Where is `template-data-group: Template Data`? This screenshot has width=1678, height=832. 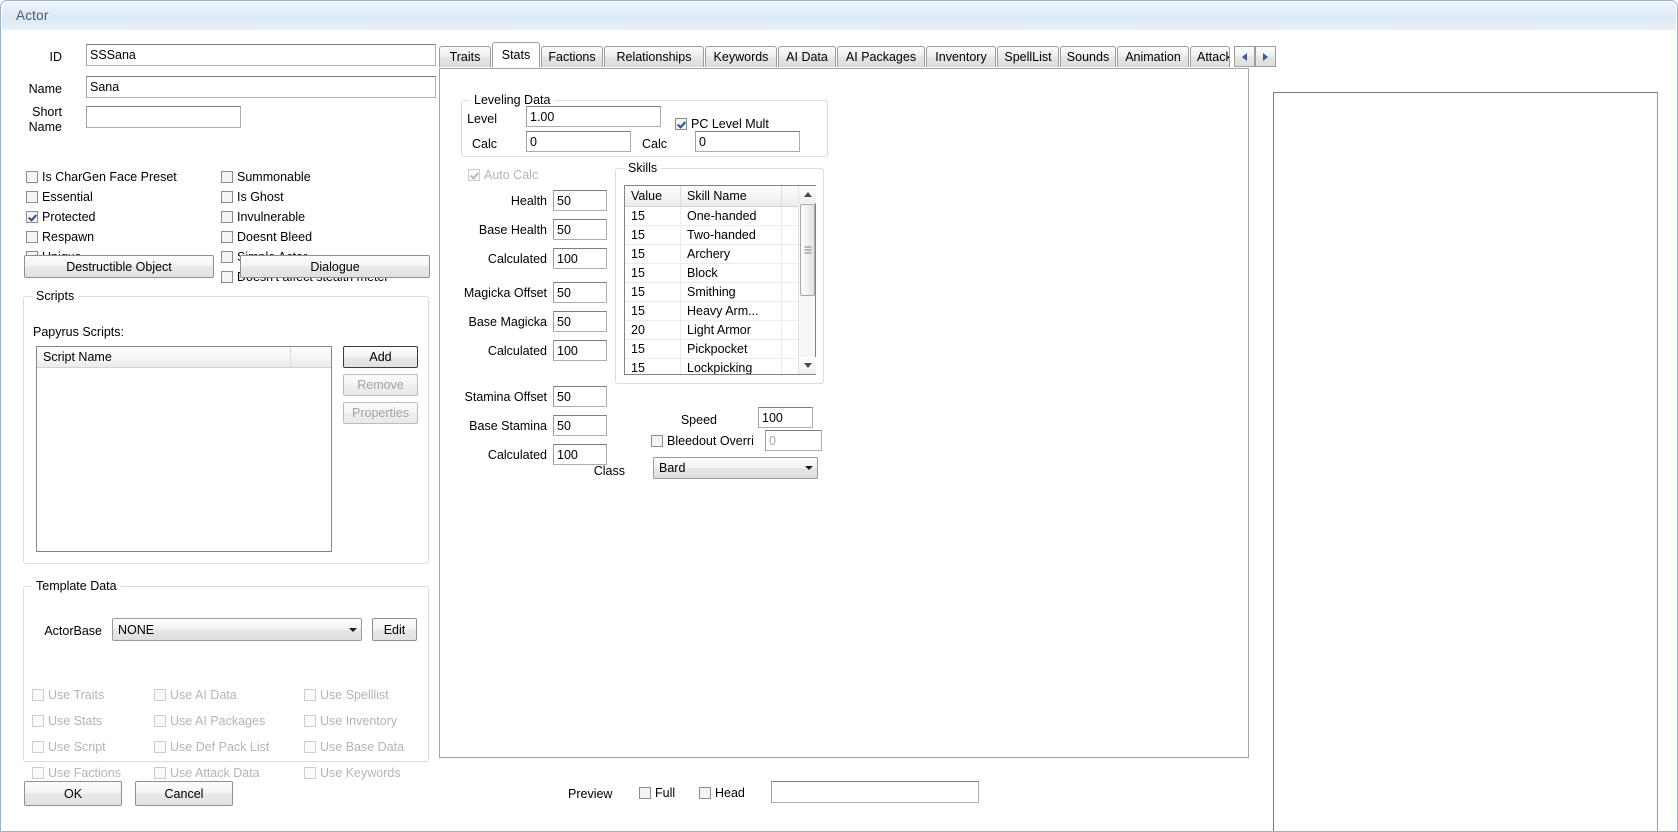 template-data-group: Template Data is located at coordinates (226, 670).